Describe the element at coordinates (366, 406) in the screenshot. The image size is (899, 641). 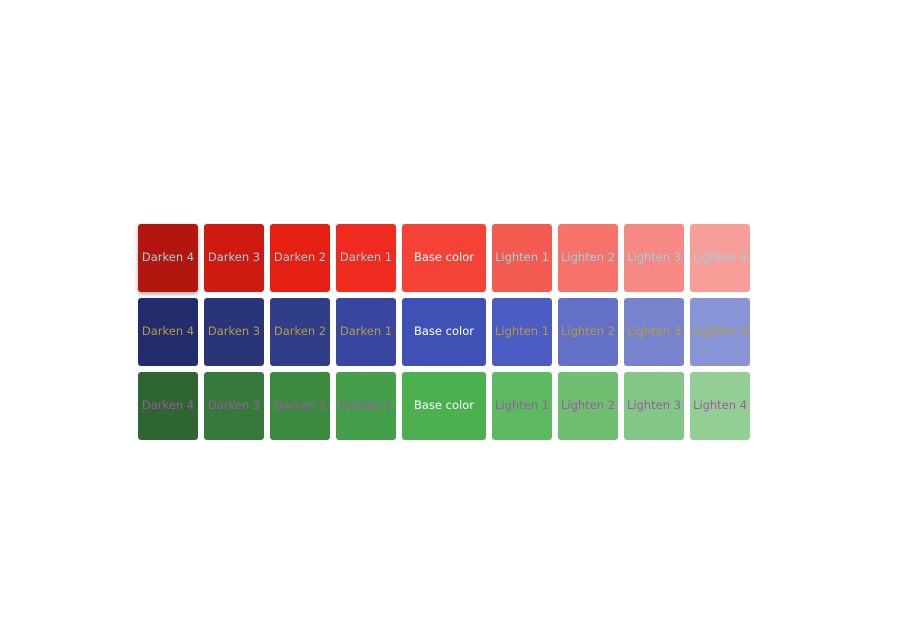
I see `swatch-green-darken-1: Darken 1` at that location.